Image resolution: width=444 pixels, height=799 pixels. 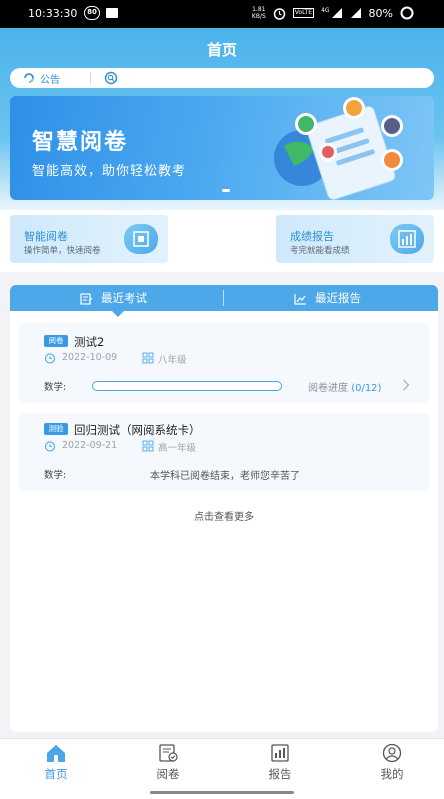 What do you see at coordinates (80, 142) in the screenshot?
I see `banner-title: 智慧阅卷` at bounding box center [80, 142].